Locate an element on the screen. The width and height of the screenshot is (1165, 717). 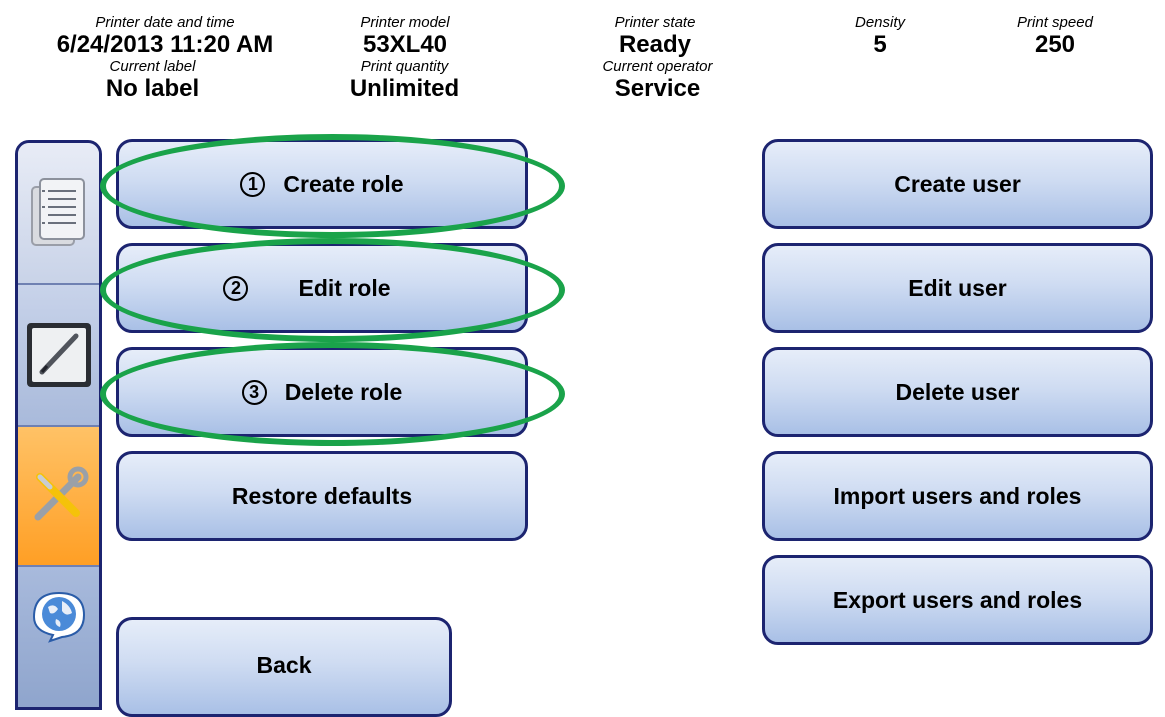
current-operator: Current operator Service is located at coordinates (657, 80).